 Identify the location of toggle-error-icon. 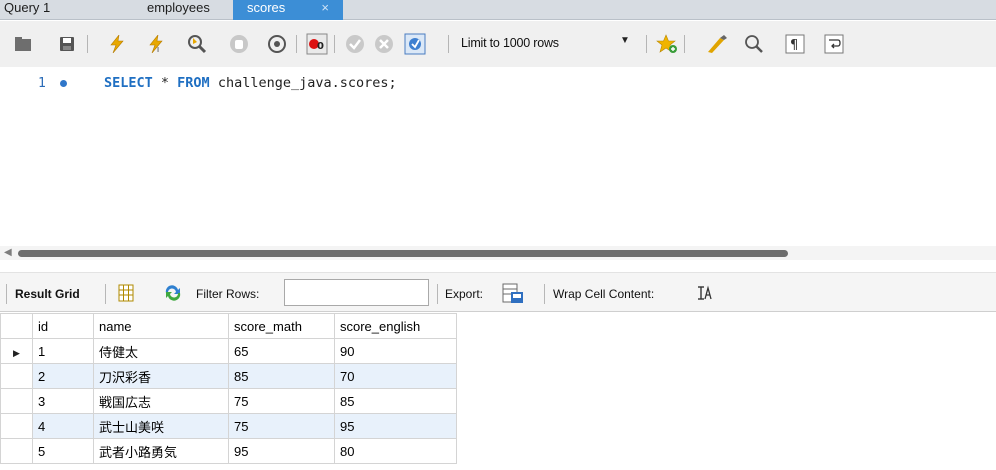
(277, 44).